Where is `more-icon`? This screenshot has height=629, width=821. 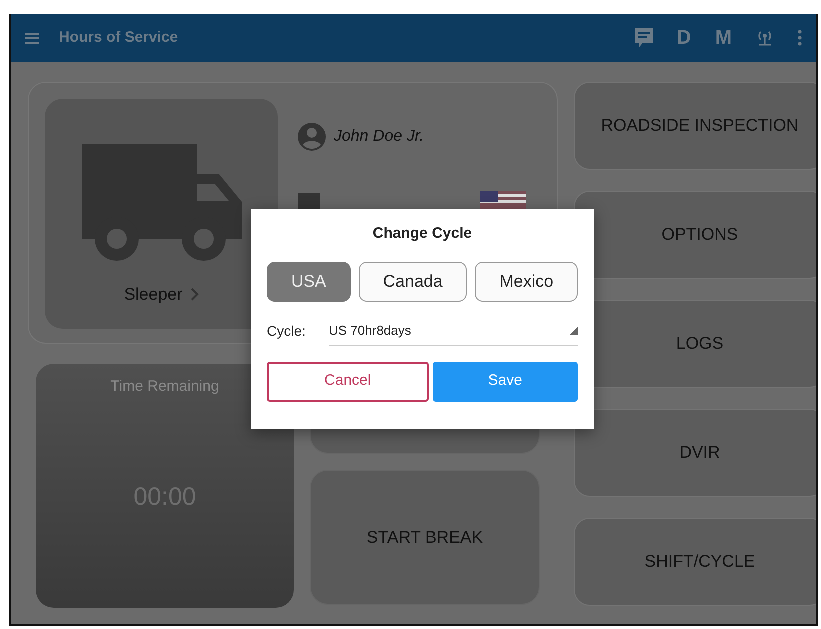
more-icon is located at coordinates (800, 38).